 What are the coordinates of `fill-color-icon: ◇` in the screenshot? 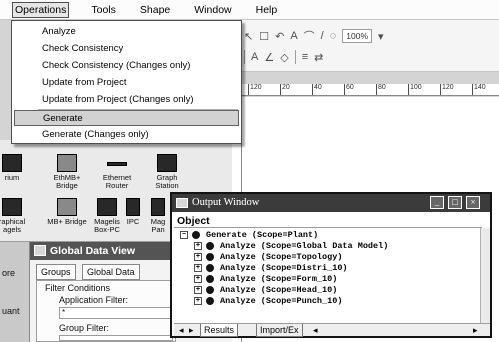 It's located at (284, 57).